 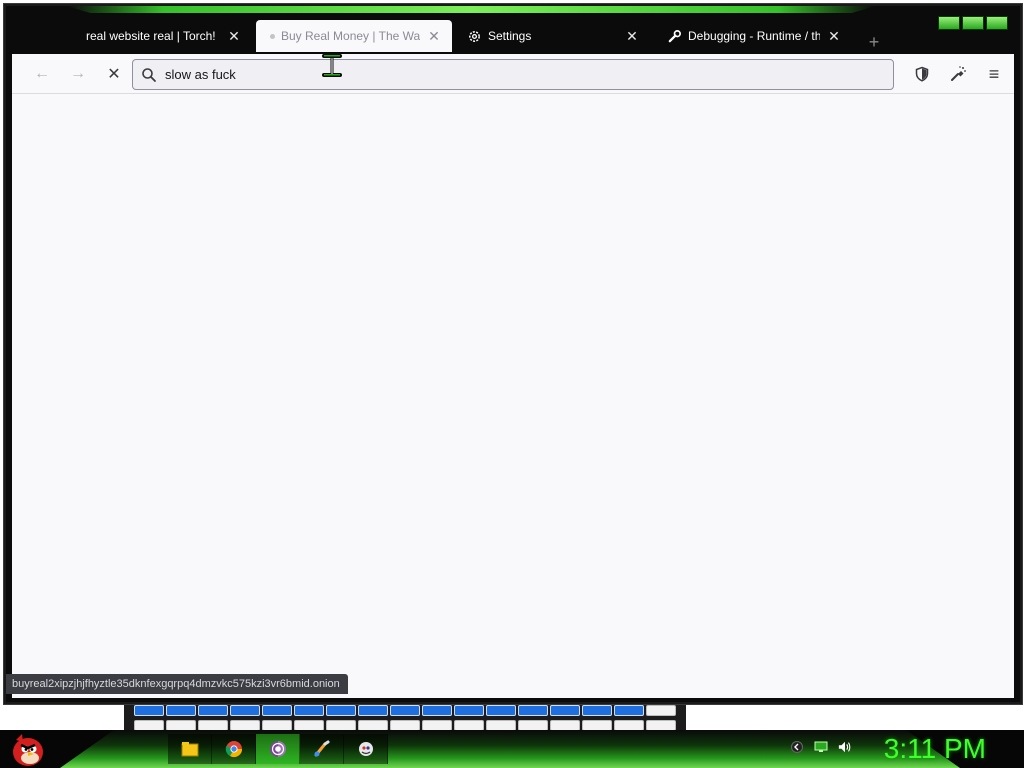 I want to click on shield-icon, so click(x=922, y=74).